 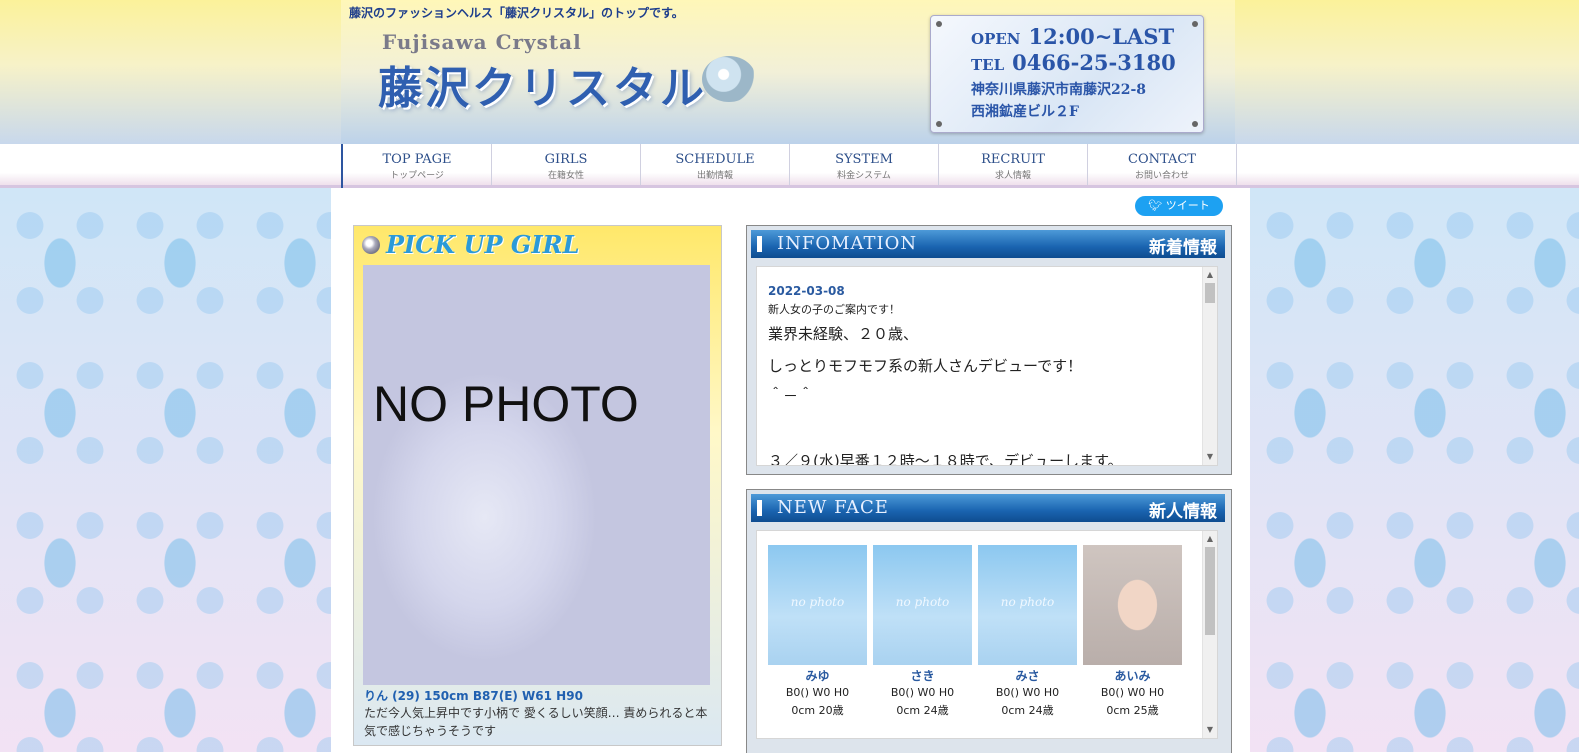 I want to click on girl-name: みゆ, so click(x=817, y=675).